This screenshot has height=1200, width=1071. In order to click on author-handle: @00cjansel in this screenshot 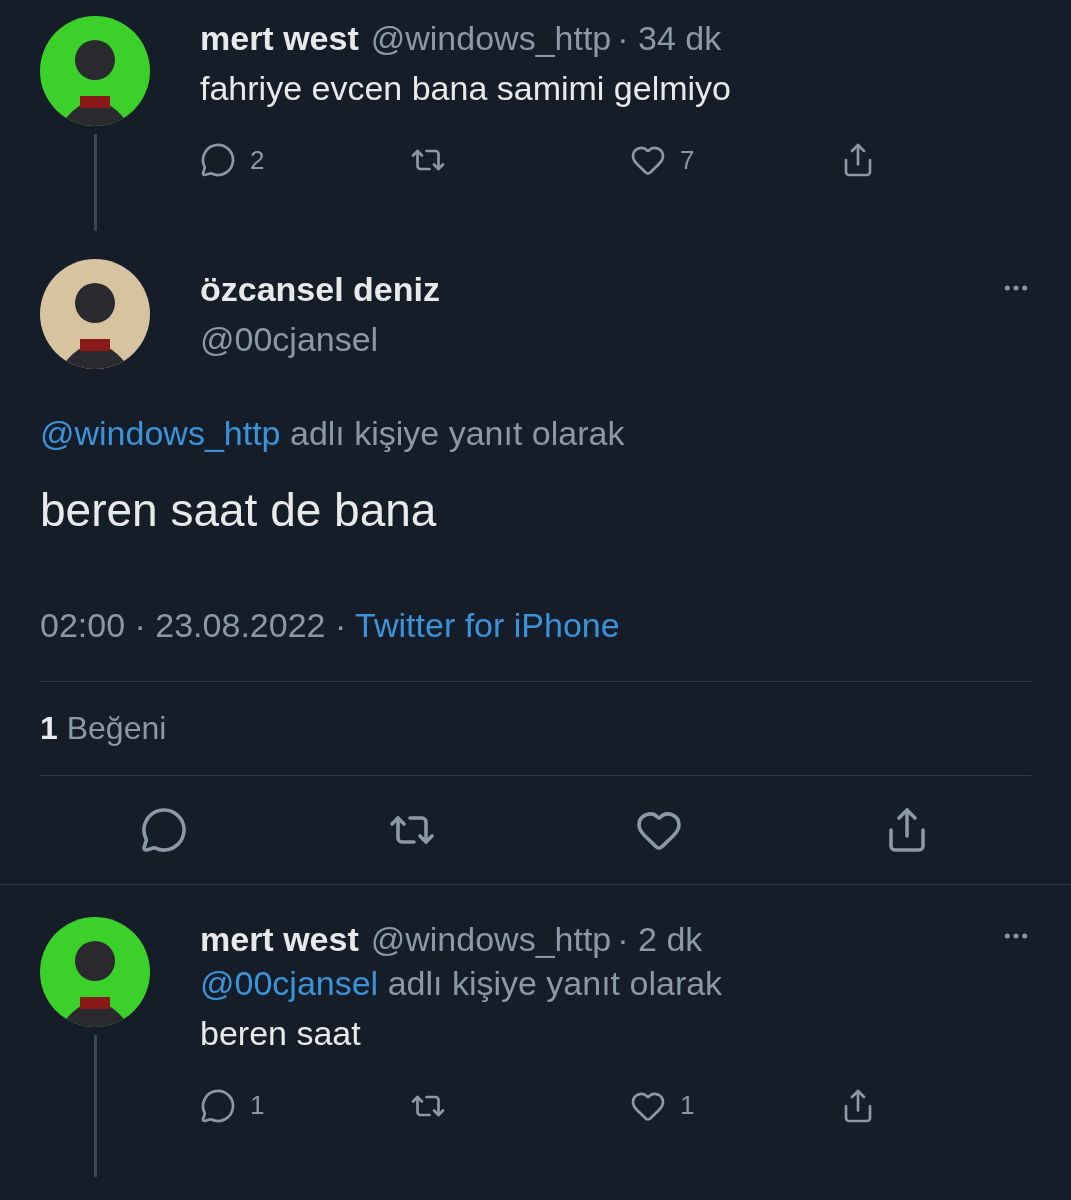, I will do `click(290, 339)`.